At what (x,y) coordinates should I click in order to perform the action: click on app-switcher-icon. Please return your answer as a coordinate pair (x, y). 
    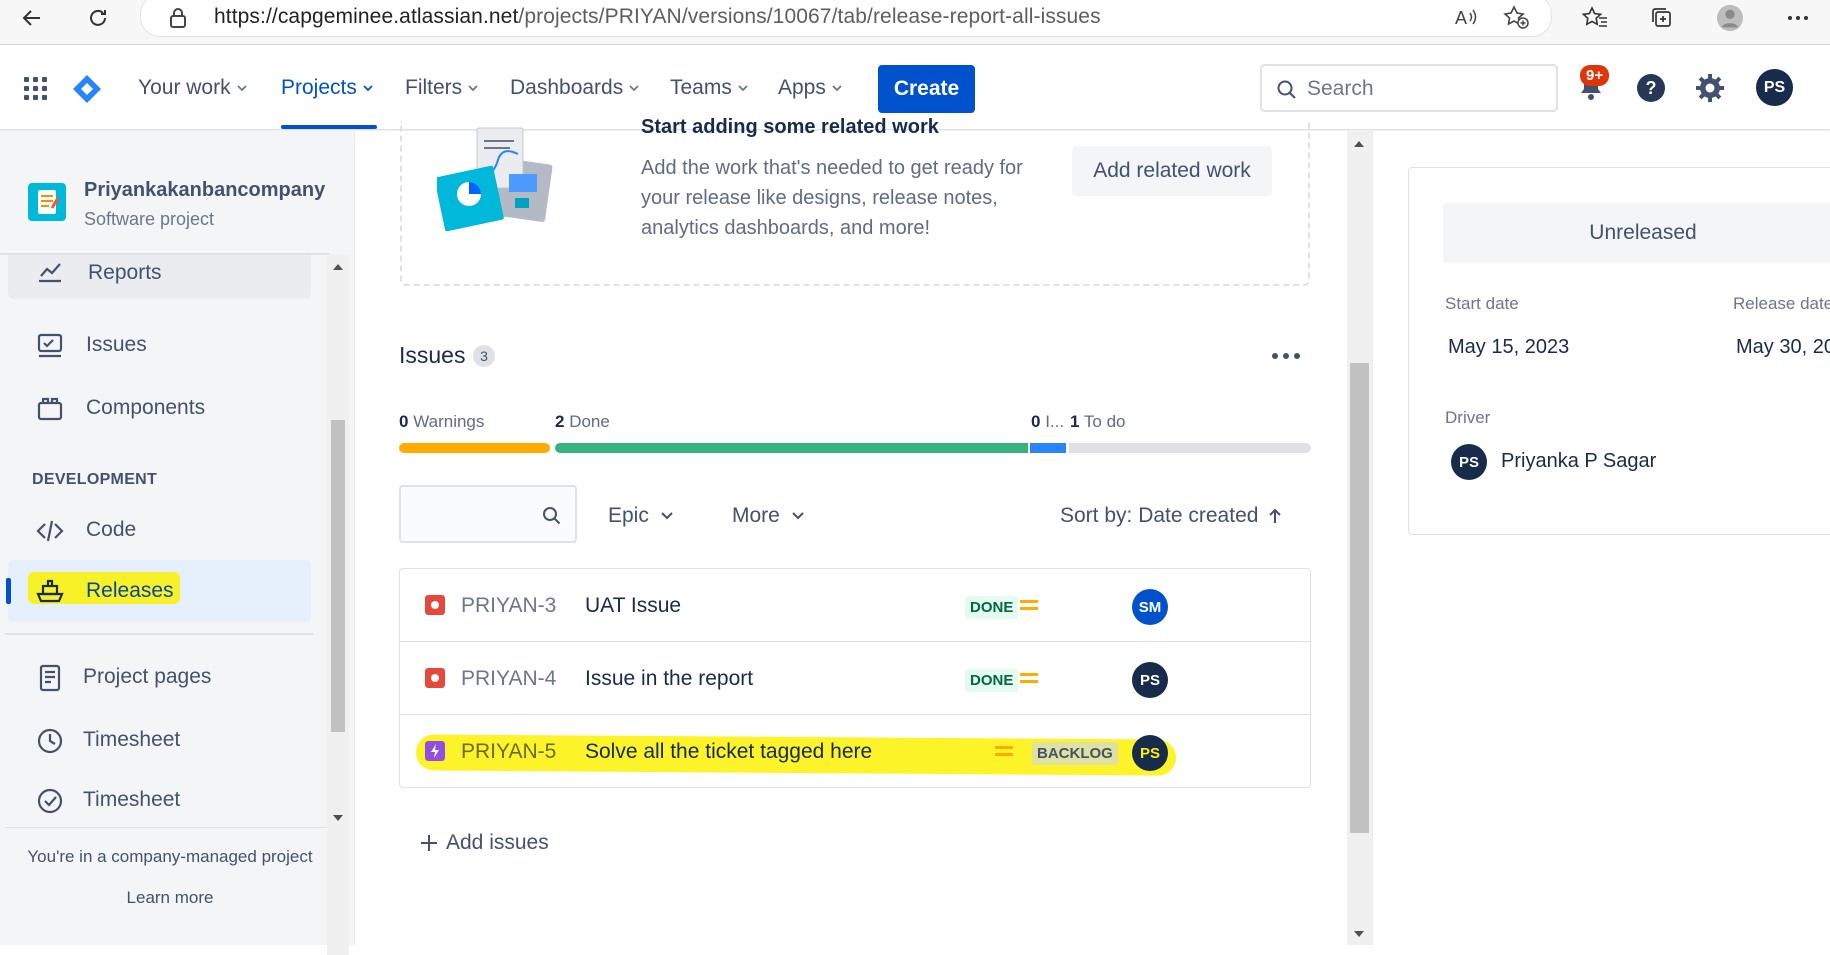
    Looking at the image, I should click on (36, 89).